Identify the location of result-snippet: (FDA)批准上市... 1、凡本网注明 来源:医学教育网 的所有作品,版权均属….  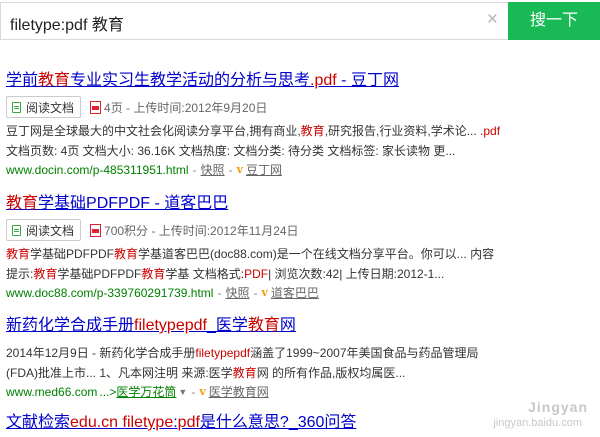
(206, 373).